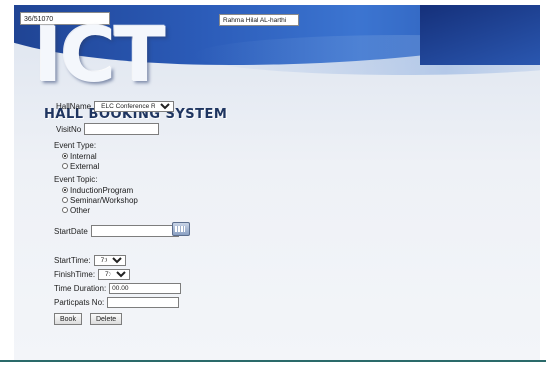  Describe the element at coordinates (104, 200) in the screenshot. I see `event-topic-seminar-label: Seminar/Workshop` at that location.